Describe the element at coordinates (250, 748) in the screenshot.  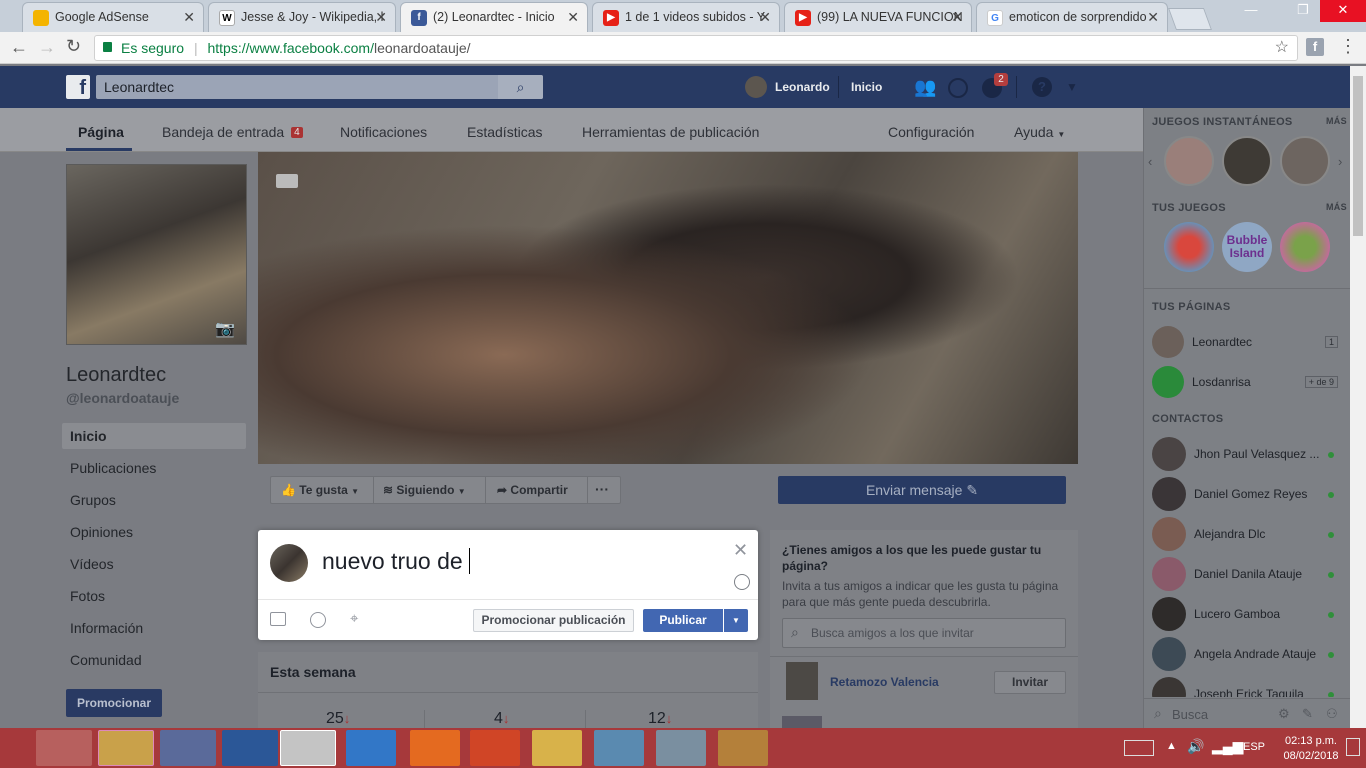
I see `word-icon` at that location.